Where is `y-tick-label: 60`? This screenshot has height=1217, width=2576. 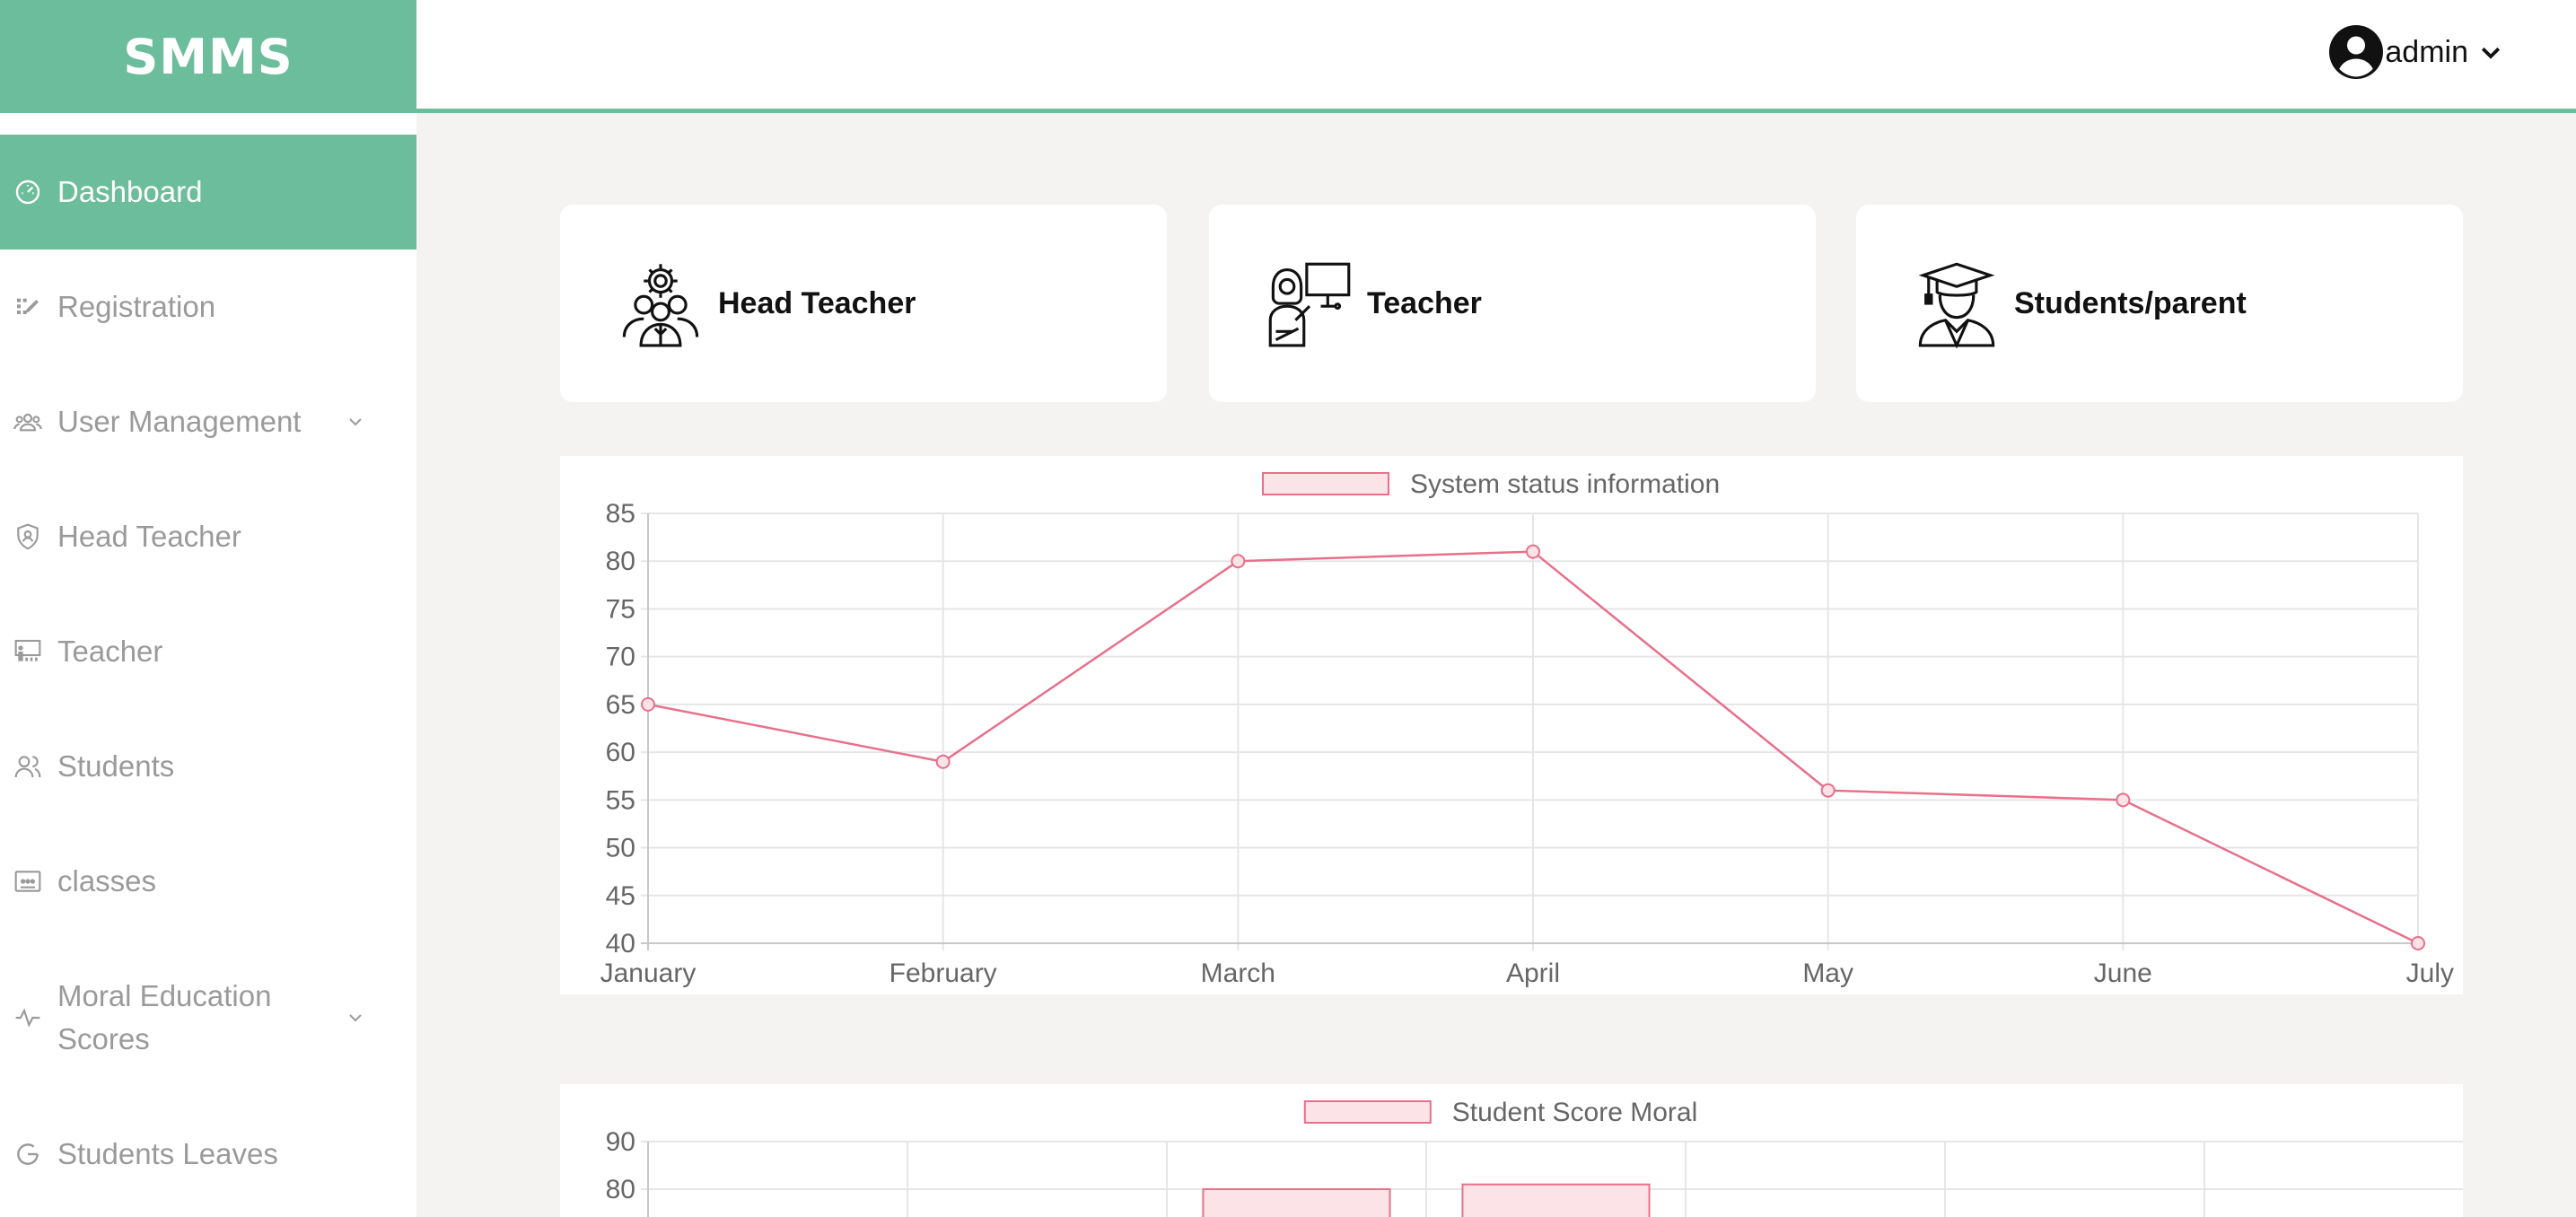 y-tick-label: 60 is located at coordinates (620, 752).